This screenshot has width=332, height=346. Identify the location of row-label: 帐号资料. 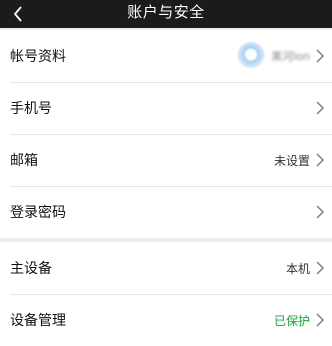
(38, 57).